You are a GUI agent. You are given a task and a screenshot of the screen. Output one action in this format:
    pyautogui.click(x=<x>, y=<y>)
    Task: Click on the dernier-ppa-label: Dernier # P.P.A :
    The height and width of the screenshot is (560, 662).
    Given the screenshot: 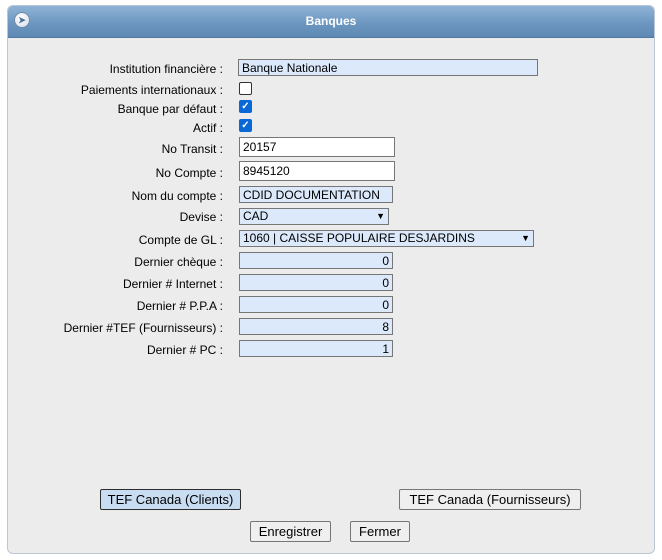 What is the action you would take?
    pyautogui.click(x=179, y=306)
    